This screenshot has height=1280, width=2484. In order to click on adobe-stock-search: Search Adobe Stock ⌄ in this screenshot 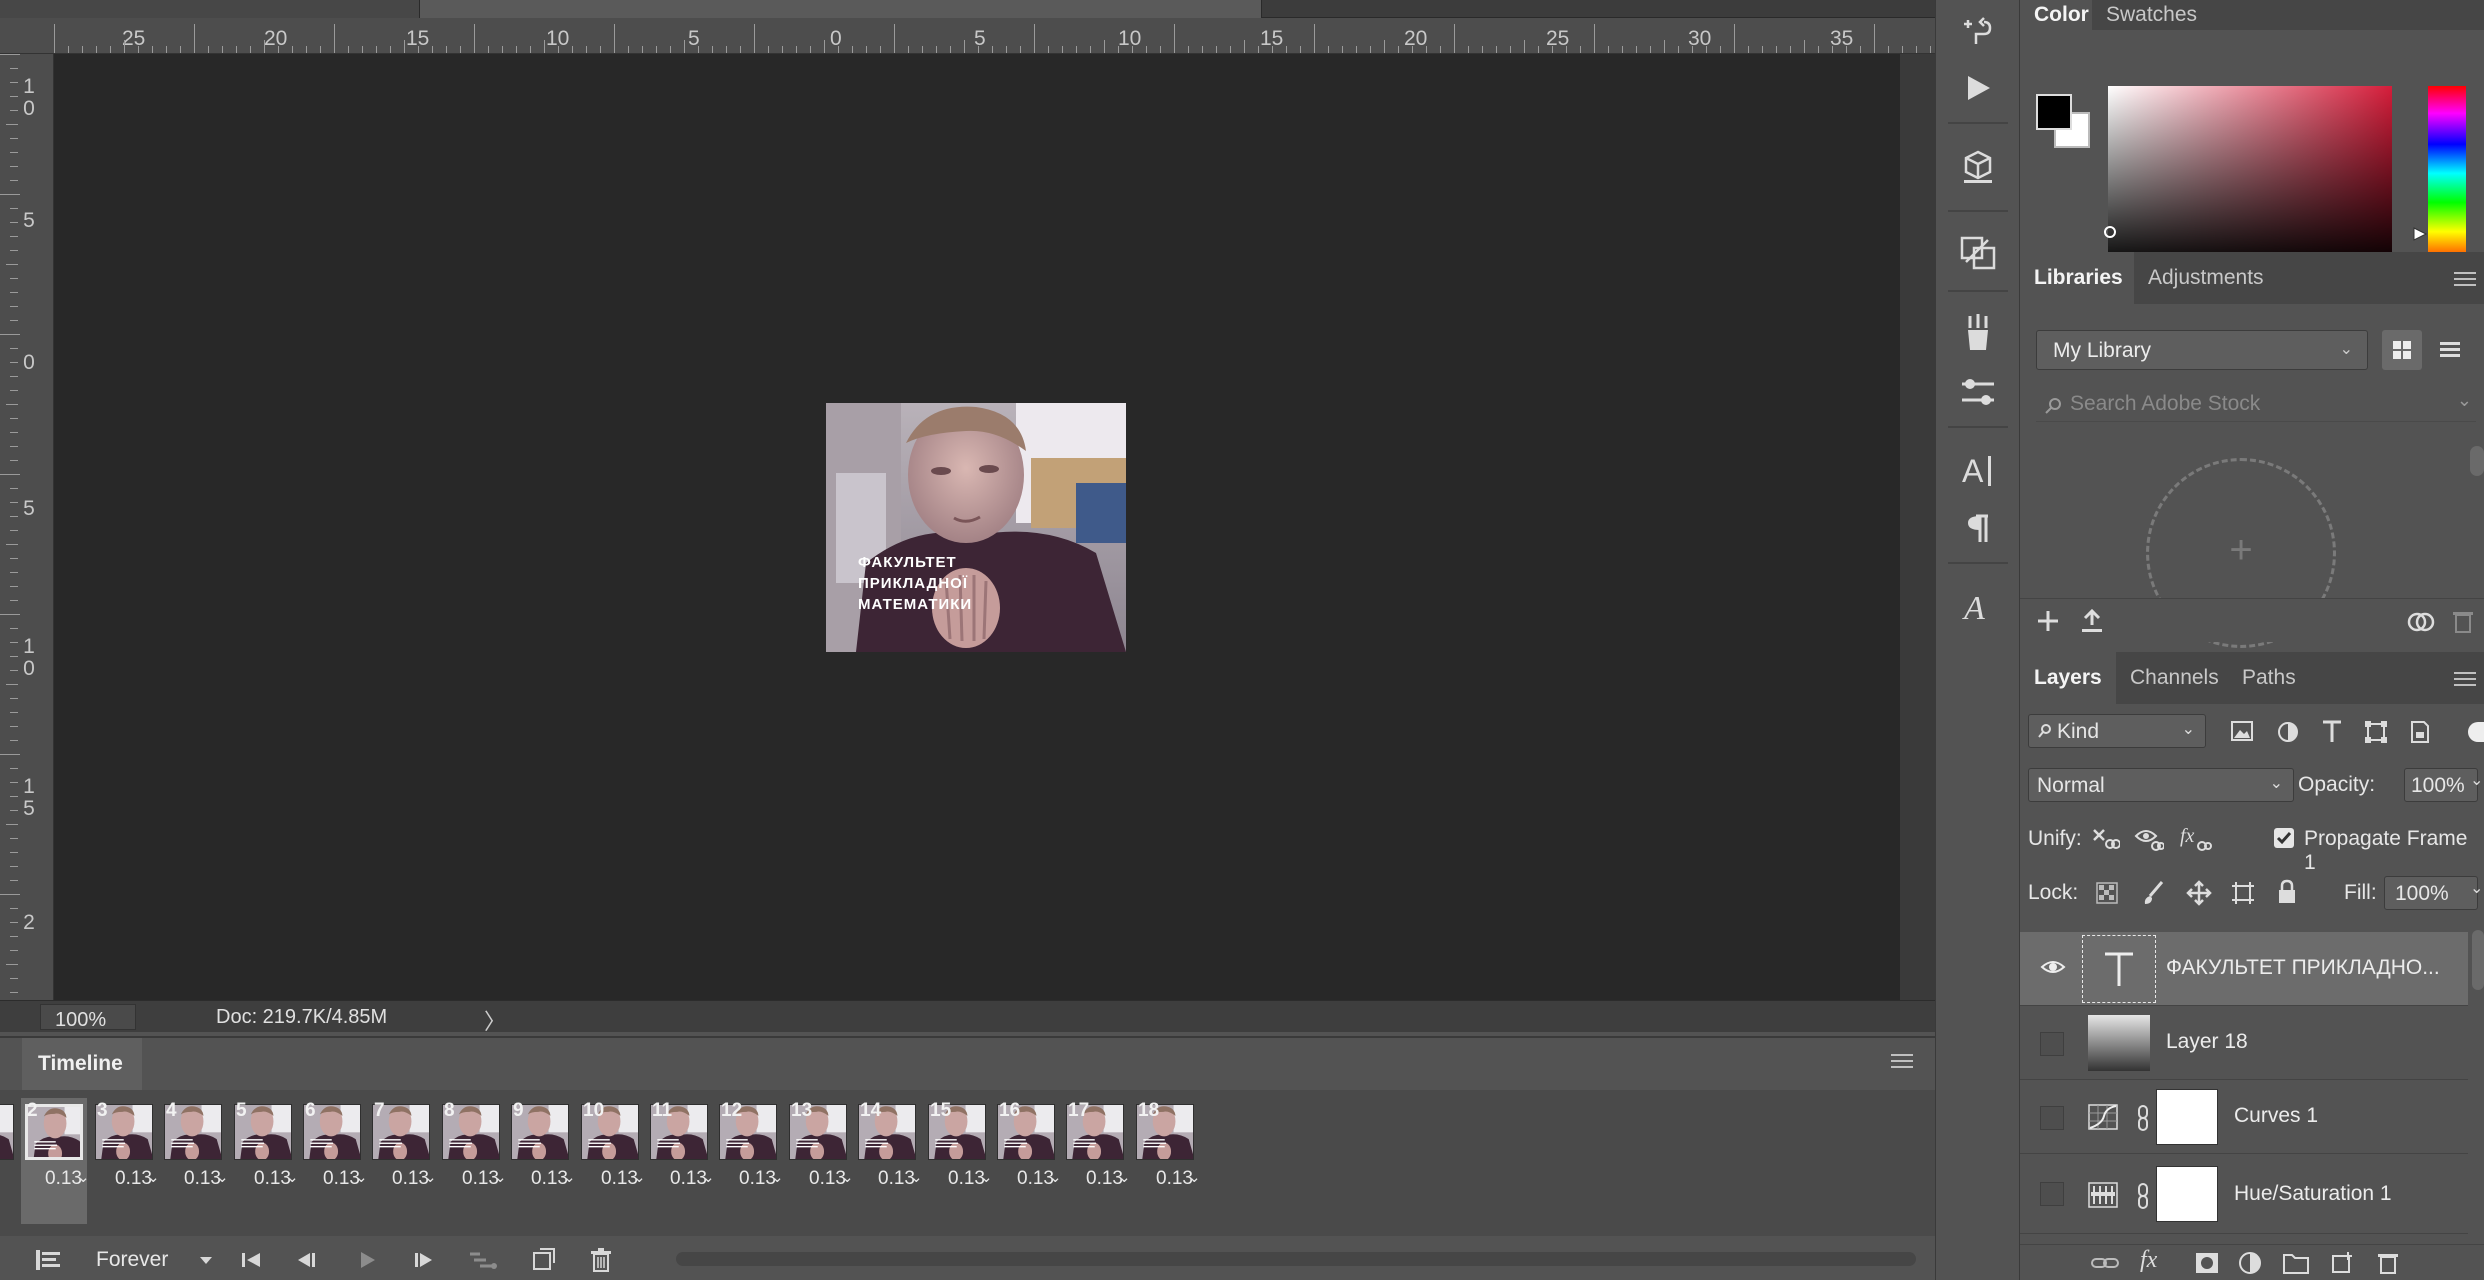, I will do `click(2256, 404)`.